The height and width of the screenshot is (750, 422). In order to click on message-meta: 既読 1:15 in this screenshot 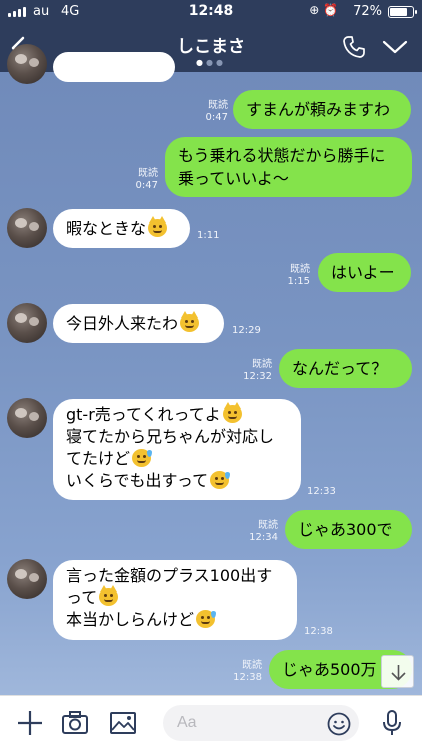, I will do `click(291, 276)`.